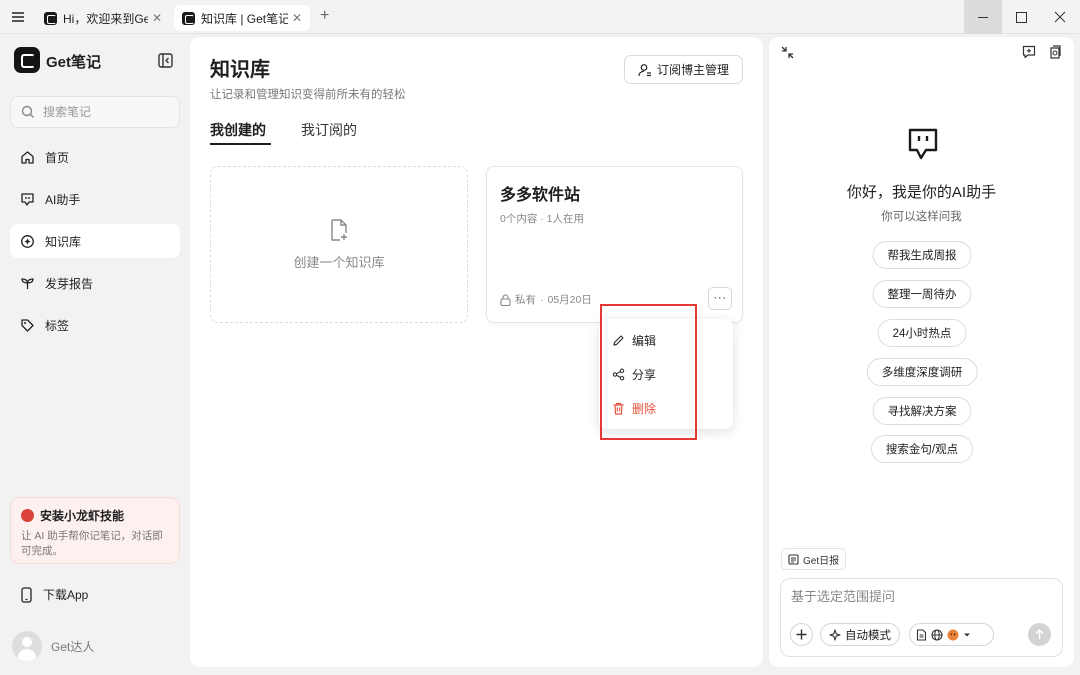 The height and width of the screenshot is (675, 1080). What do you see at coordinates (921, 596) in the screenshot?
I see `chat-input` at bounding box center [921, 596].